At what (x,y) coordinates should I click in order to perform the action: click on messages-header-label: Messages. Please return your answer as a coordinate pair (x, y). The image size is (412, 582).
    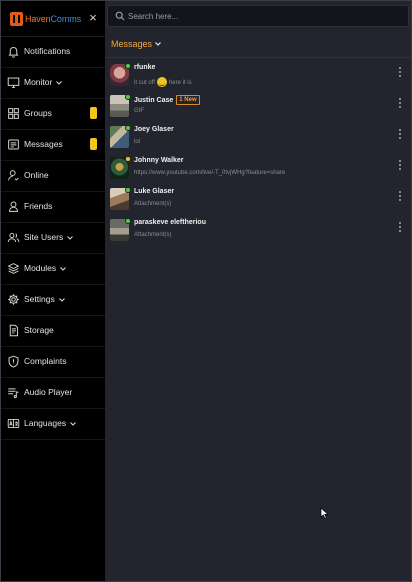
    Looking at the image, I should click on (132, 44).